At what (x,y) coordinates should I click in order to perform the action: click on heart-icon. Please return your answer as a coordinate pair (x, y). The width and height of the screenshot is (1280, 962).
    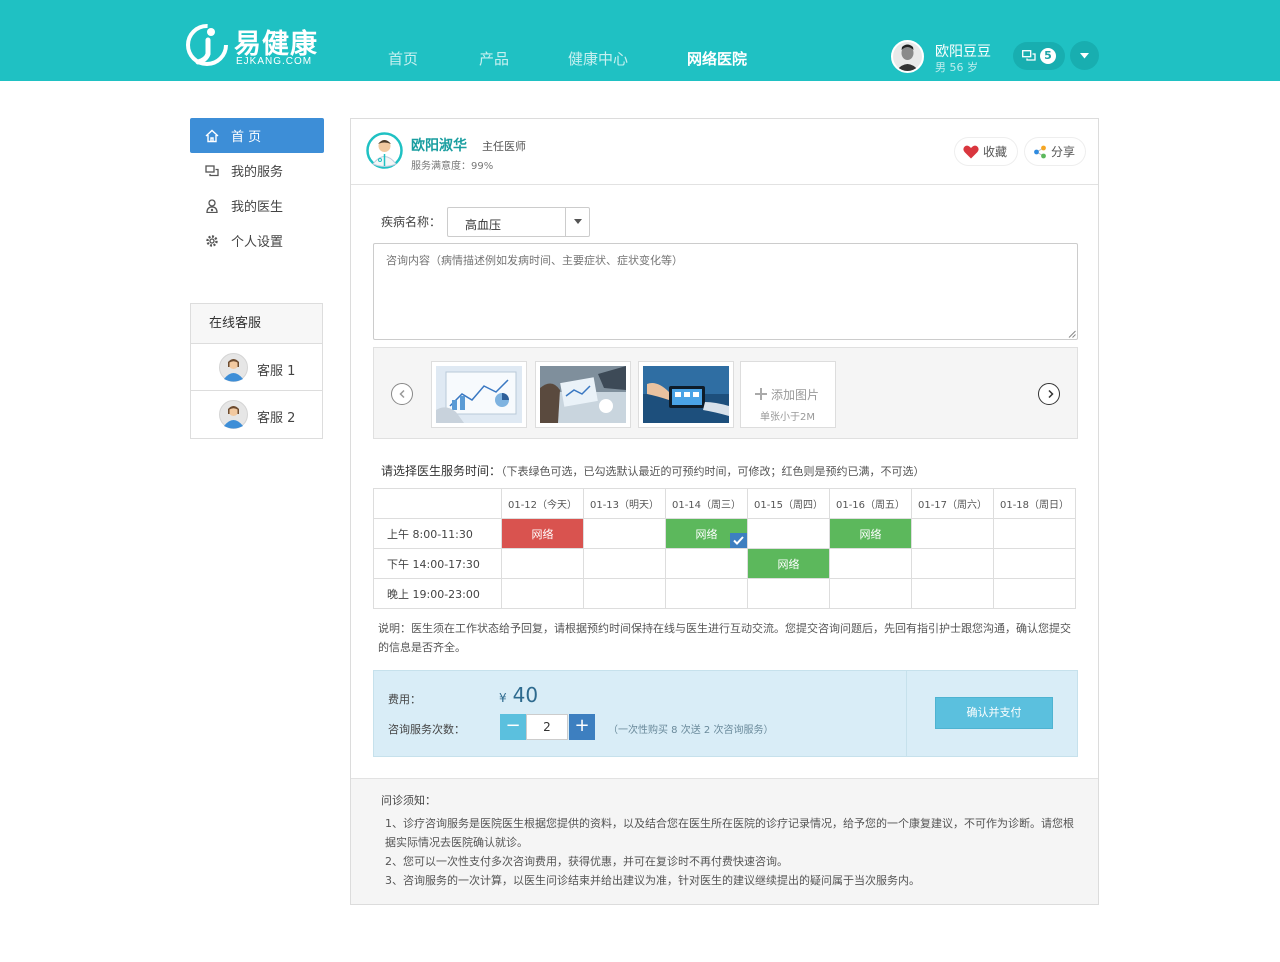
    Looking at the image, I should click on (971, 151).